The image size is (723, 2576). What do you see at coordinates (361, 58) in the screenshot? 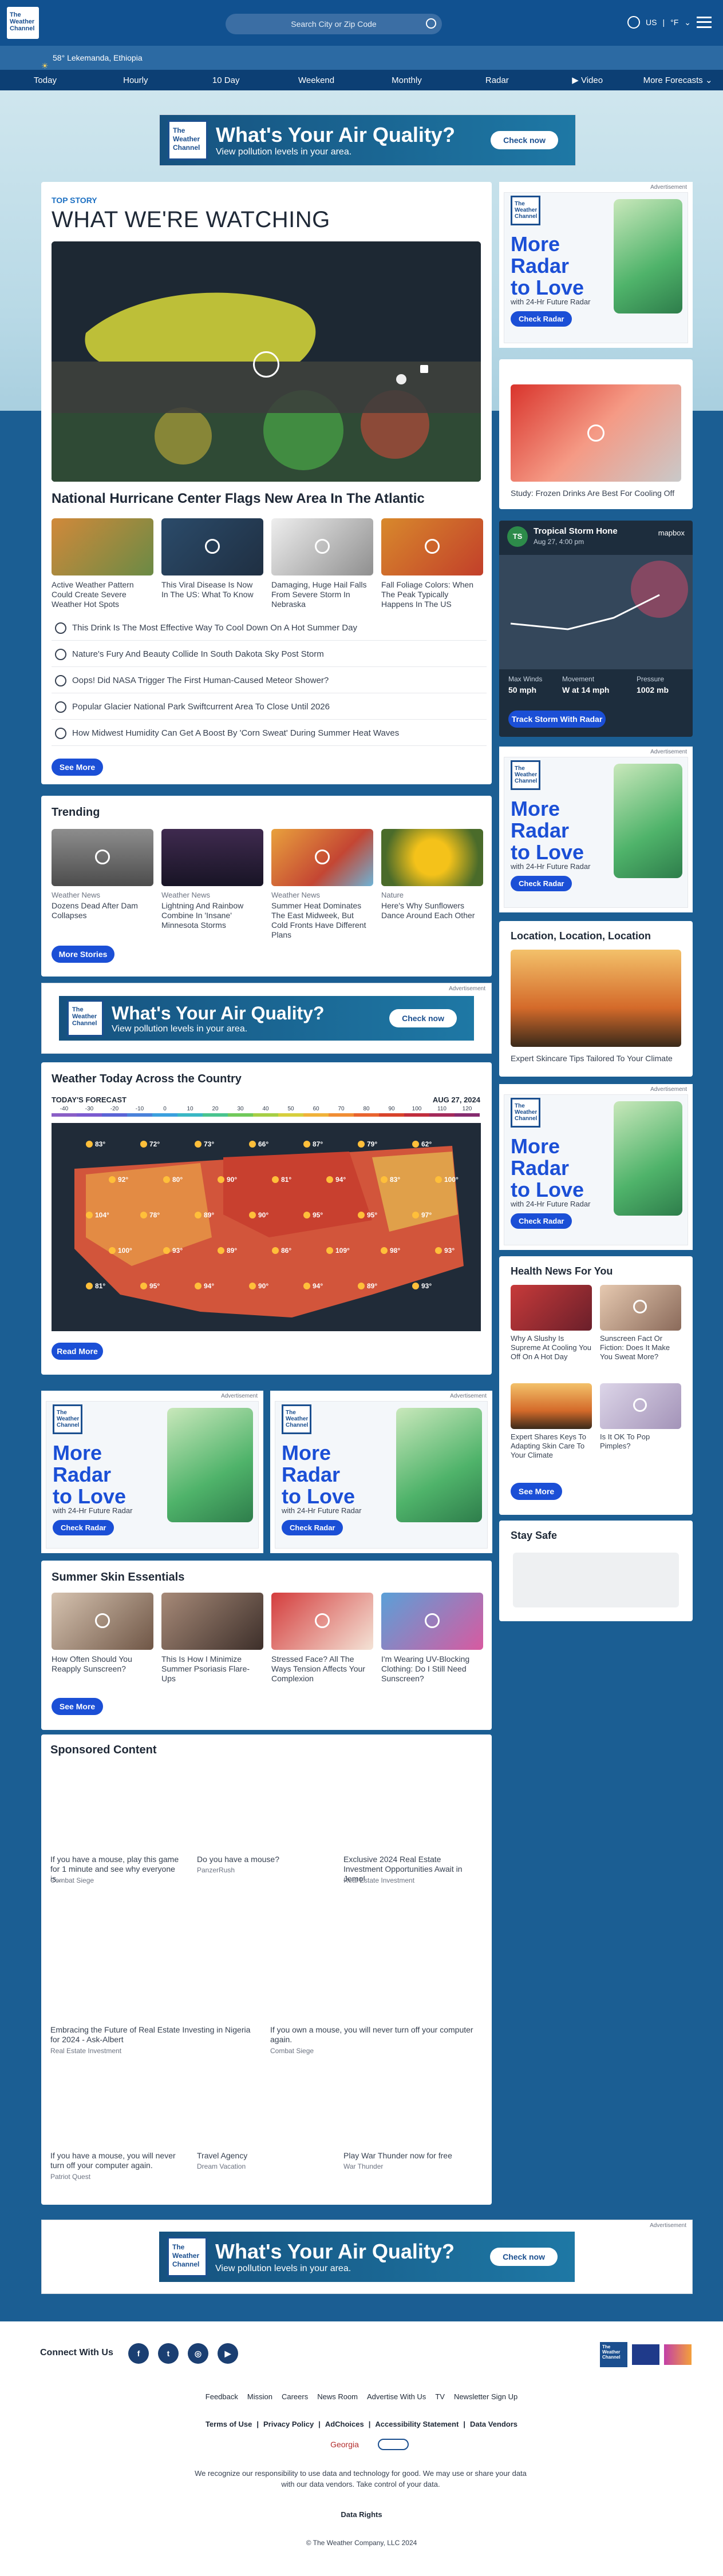
I see `location-bar: ☀ 58° Lekemanda, Ethiopia` at bounding box center [361, 58].